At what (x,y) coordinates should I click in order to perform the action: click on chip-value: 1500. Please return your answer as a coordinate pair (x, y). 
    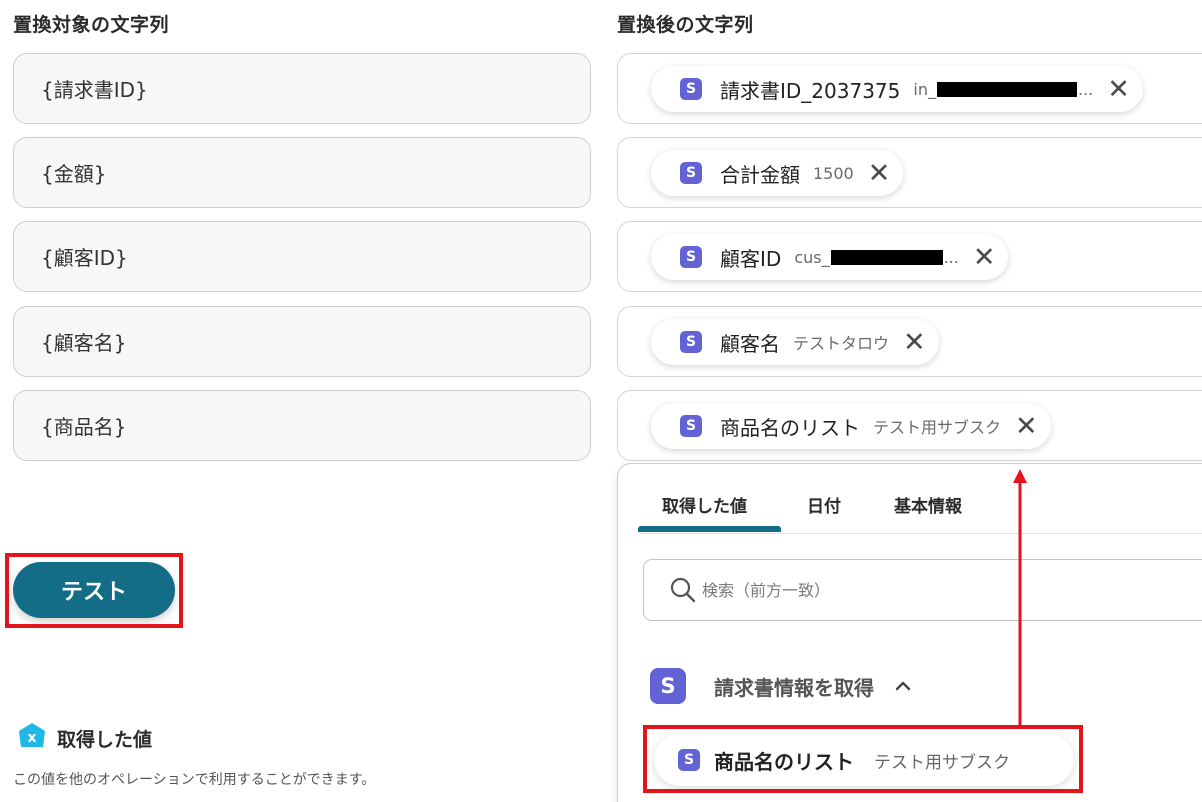
    Looking at the image, I should click on (833, 173).